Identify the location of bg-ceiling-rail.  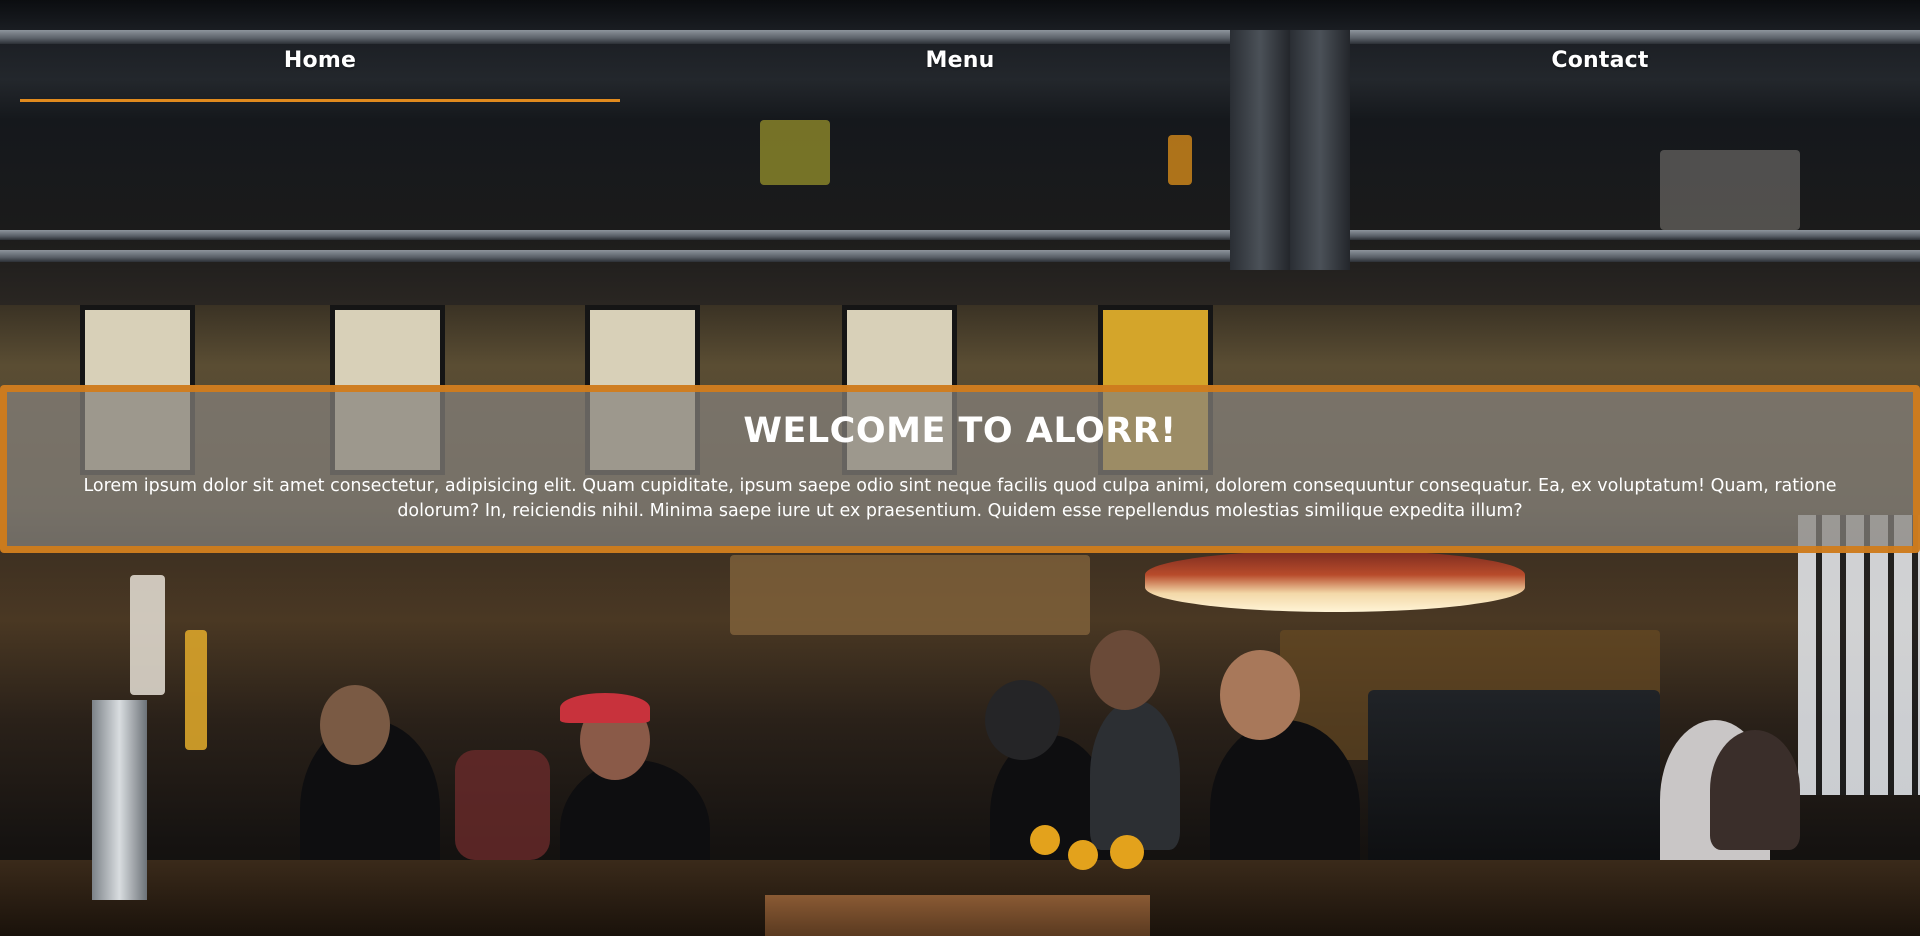
(960, 37).